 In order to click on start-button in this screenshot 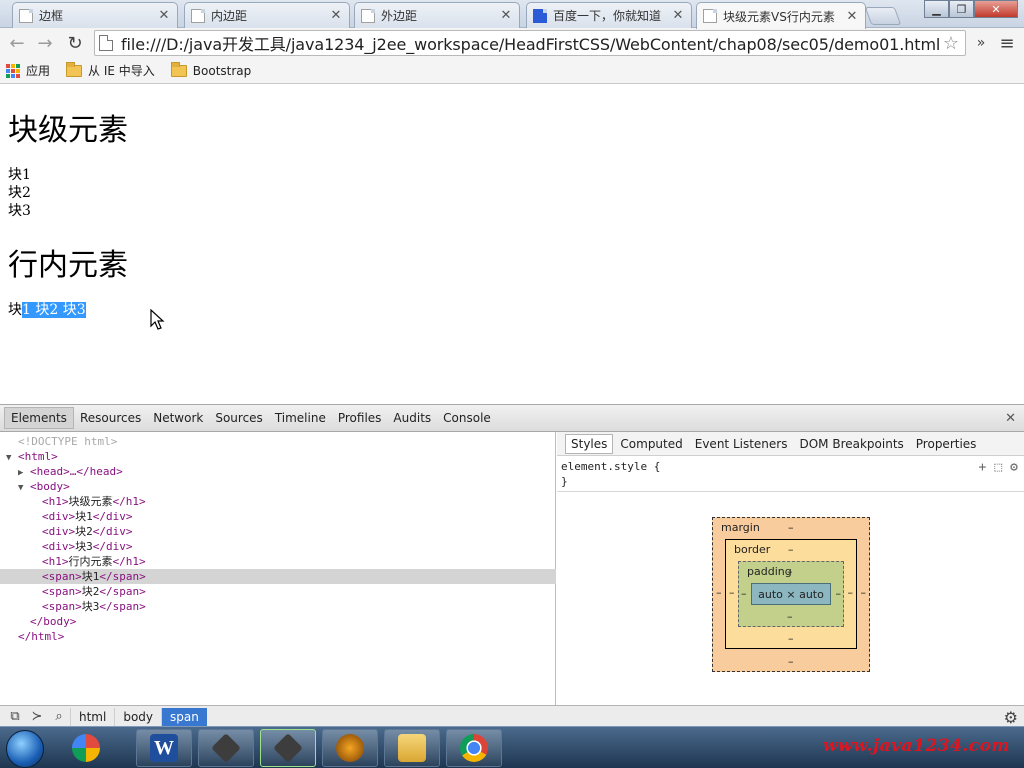, I will do `click(25, 749)`.